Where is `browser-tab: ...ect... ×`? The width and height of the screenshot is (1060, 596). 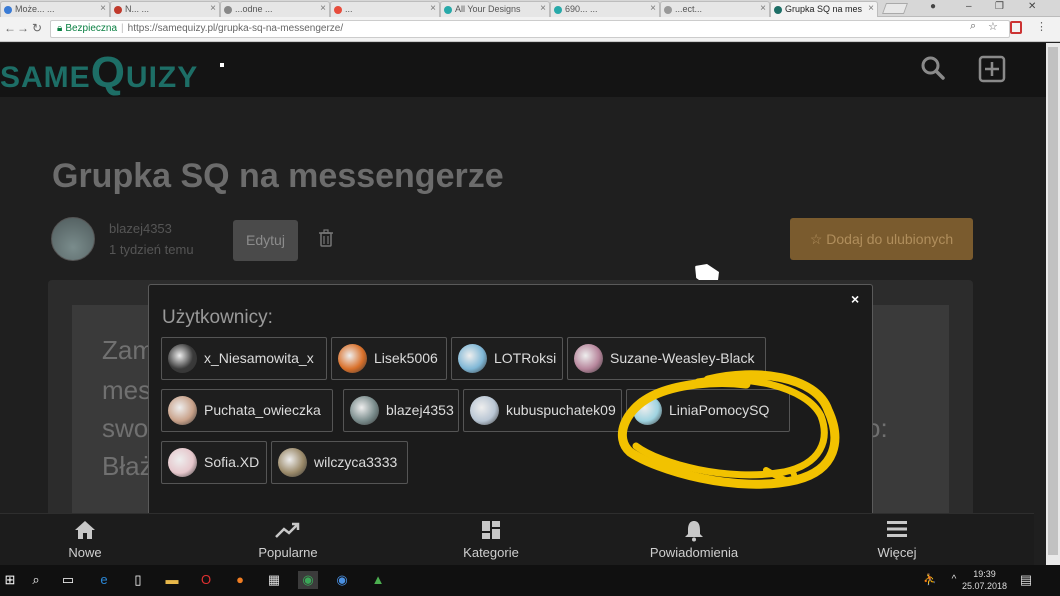 browser-tab: ...ect... × is located at coordinates (715, 9).